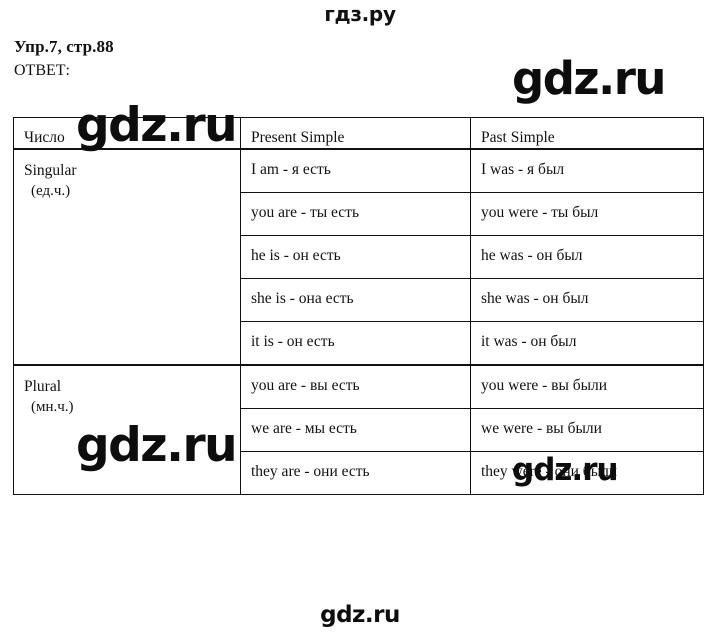 The image size is (720, 635). What do you see at coordinates (42, 70) in the screenshot?
I see `answer-label: ОТВЕТ:` at bounding box center [42, 70].